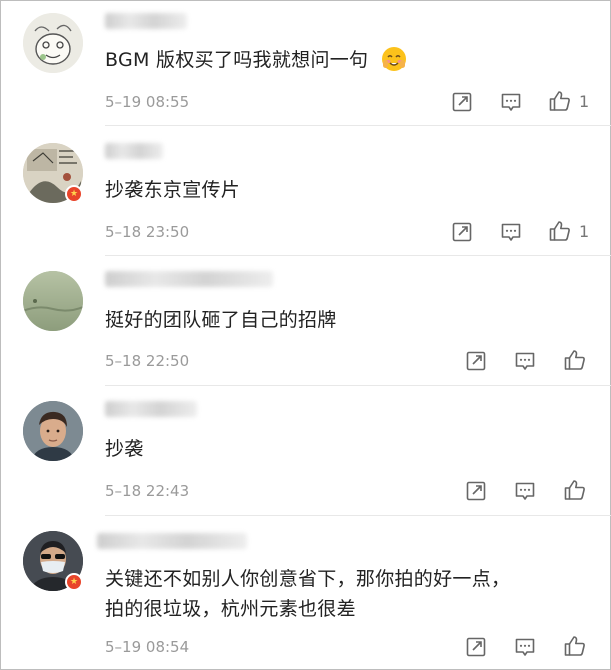 The image size is (611, 670). I want to click on comment-text: 抄袭东京宣传片, so click(173, 190).